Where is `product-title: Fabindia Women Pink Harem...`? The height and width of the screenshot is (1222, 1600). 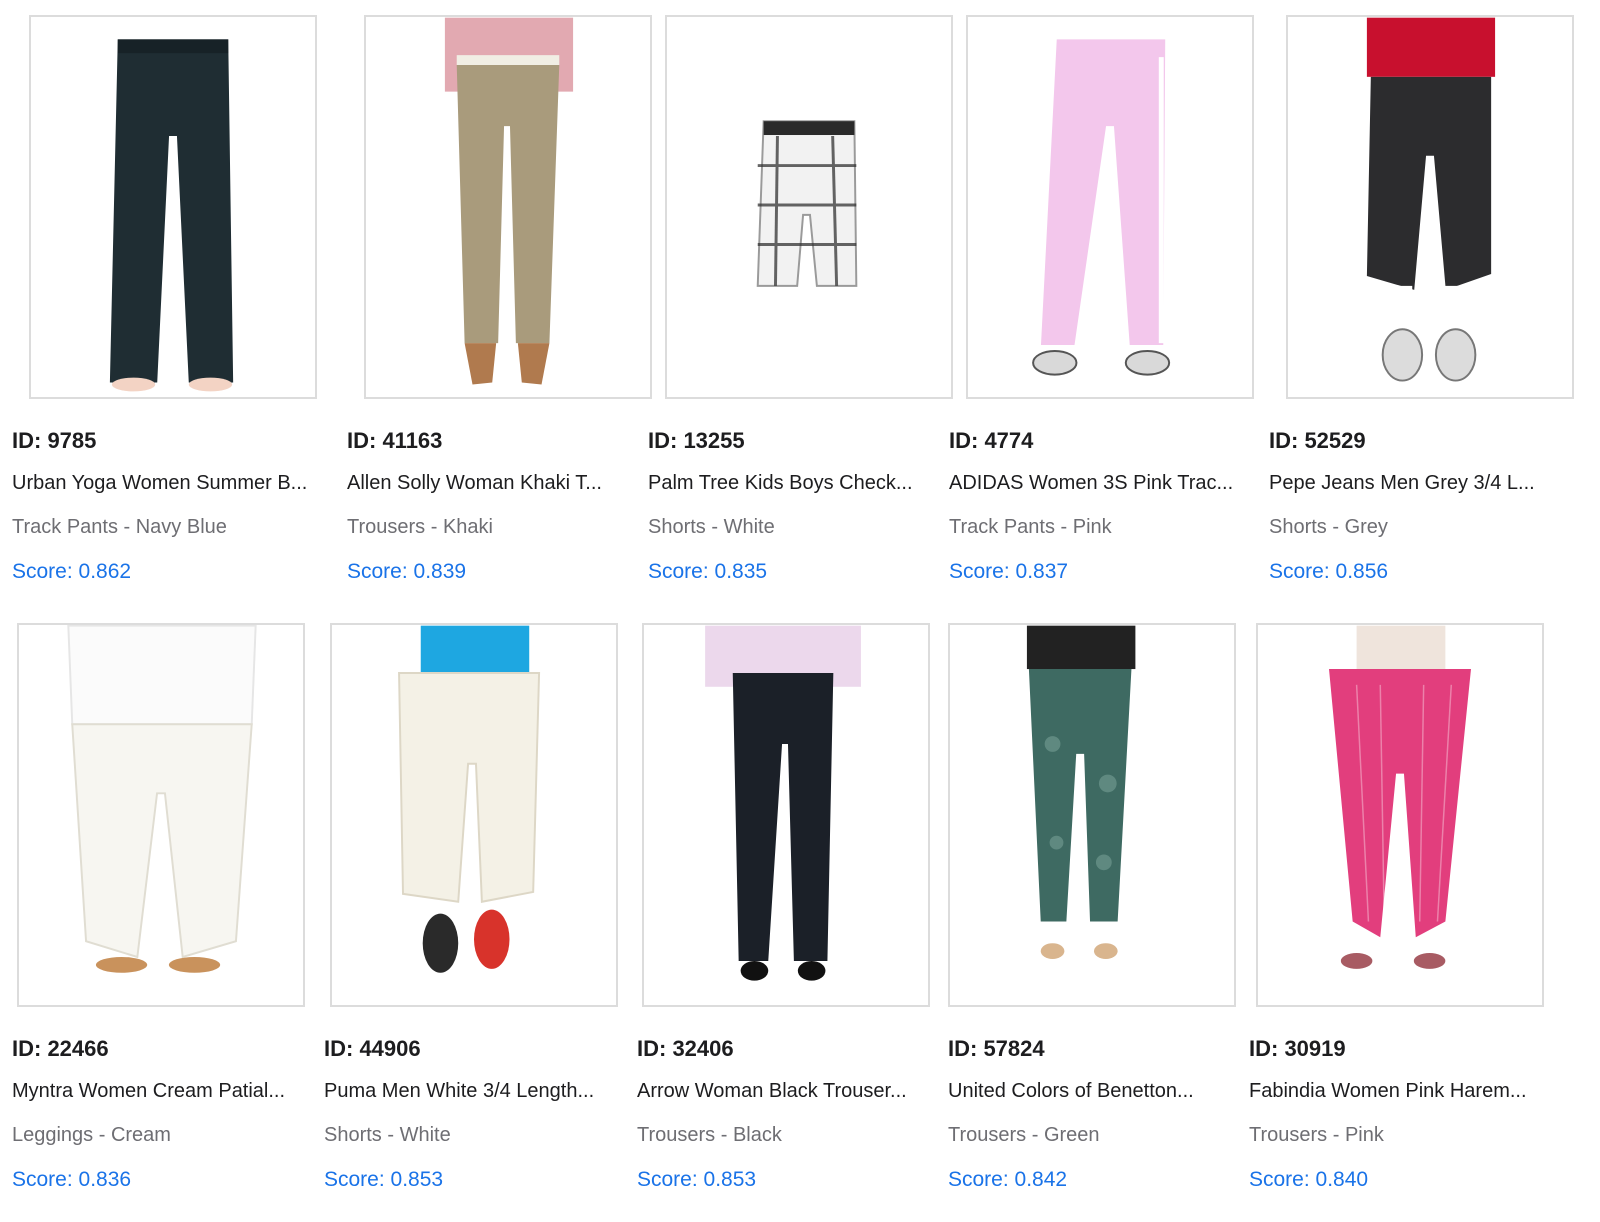 product-title: Fabindia Women Pink Harem... is located at coordinates (1411, 1091).